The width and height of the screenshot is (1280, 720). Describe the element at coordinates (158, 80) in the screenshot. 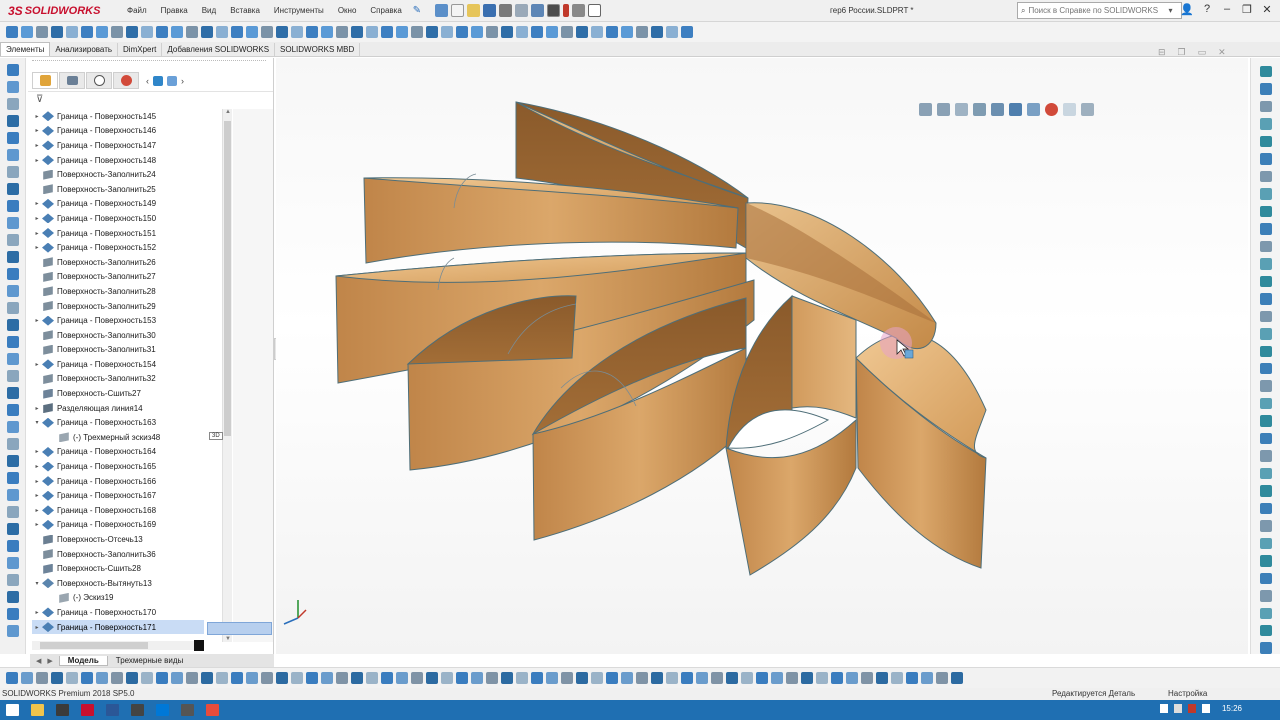

I see `part-cube-icon` at that location.